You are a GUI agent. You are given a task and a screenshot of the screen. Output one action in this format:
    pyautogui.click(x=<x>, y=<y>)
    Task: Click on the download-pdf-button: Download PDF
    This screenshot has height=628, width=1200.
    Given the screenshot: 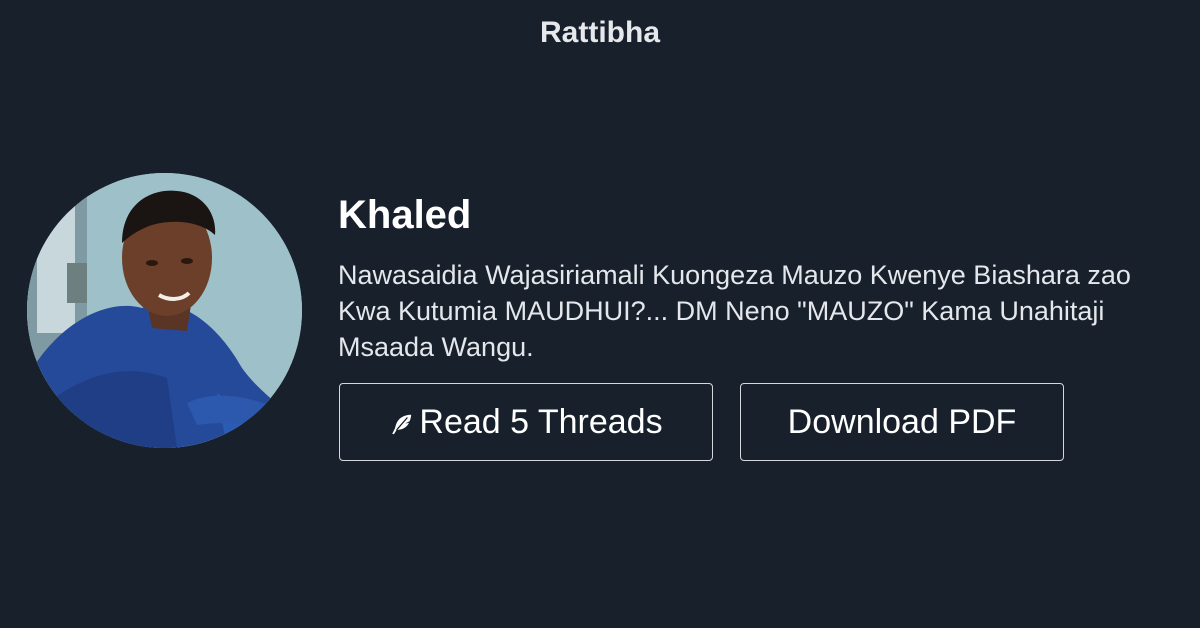 What is the action you would take?
    pyautogui.click(x=902, y=422)
    